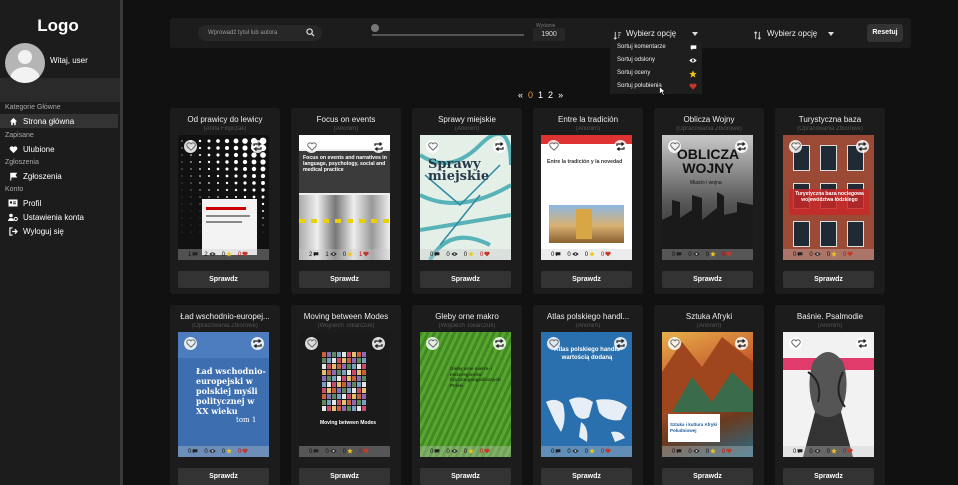 This screenshot has width=958, height=485. Describe the element at coordinates (25, 63) in the screenshot. I see `avatar` at that location.